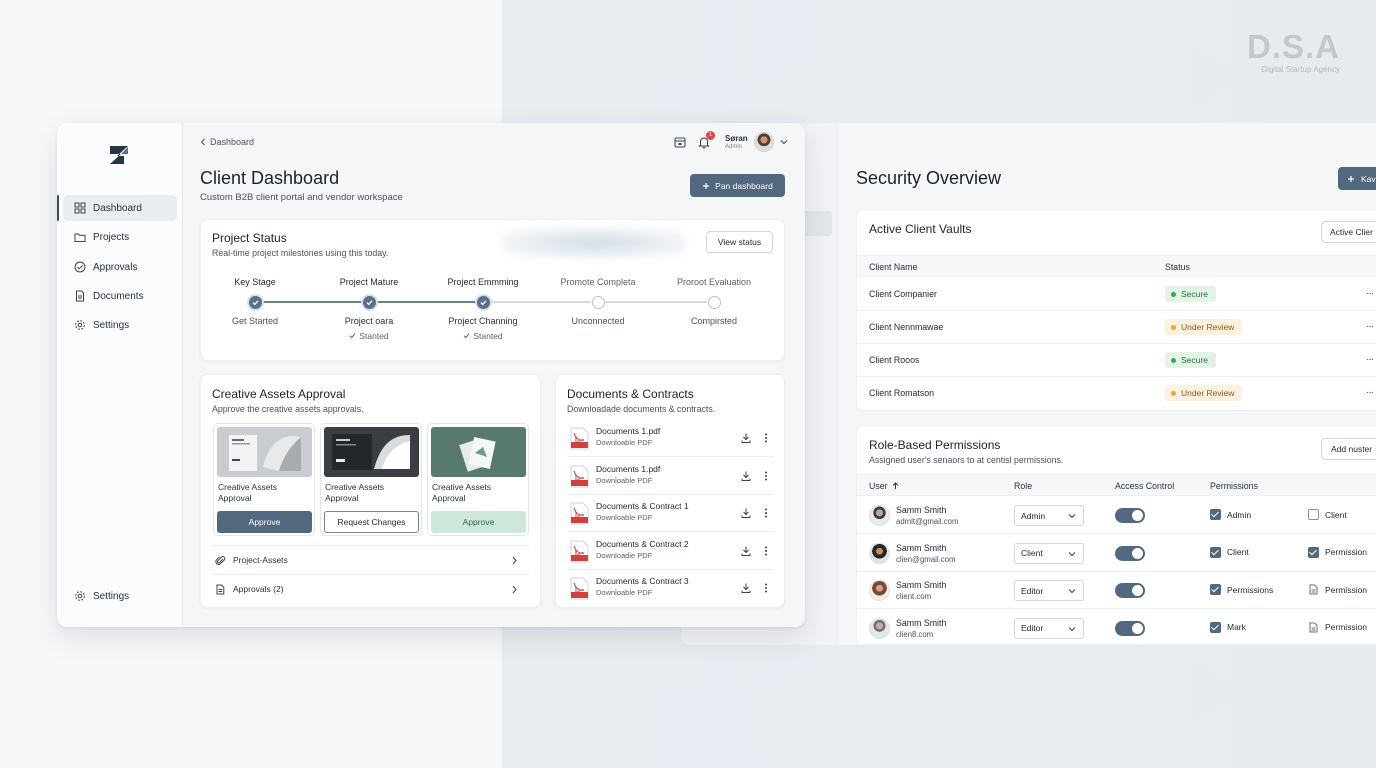 This screenshot has width=1376, height=768. I want to click on card-title: Documents & Contracts, so click(630, 394).